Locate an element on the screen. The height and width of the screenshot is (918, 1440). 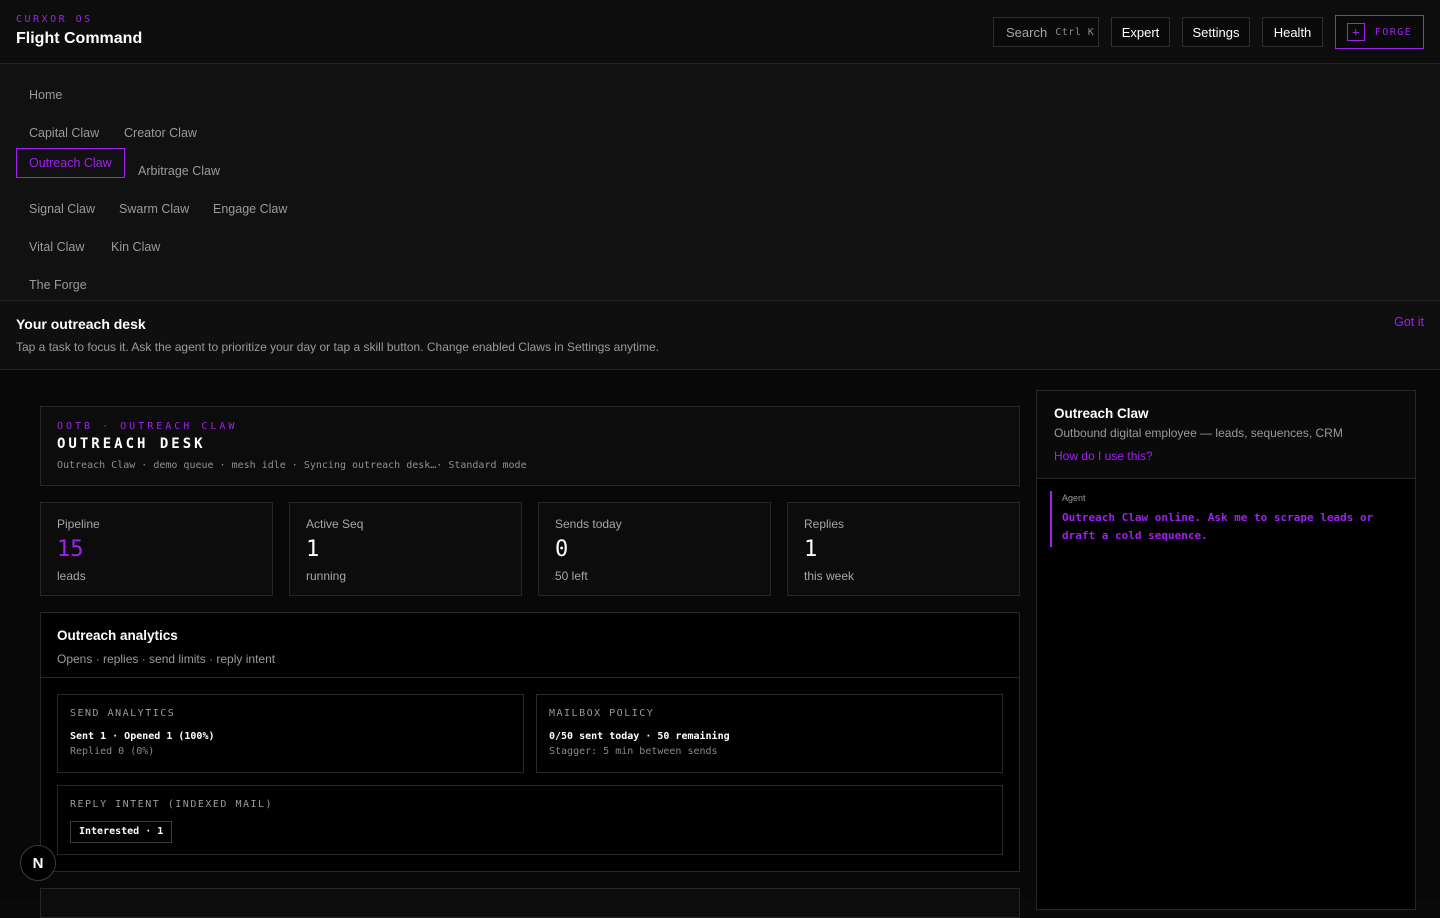
stat-card-active-seq: Active Seq 1 running is located at coordinates (405, 549).